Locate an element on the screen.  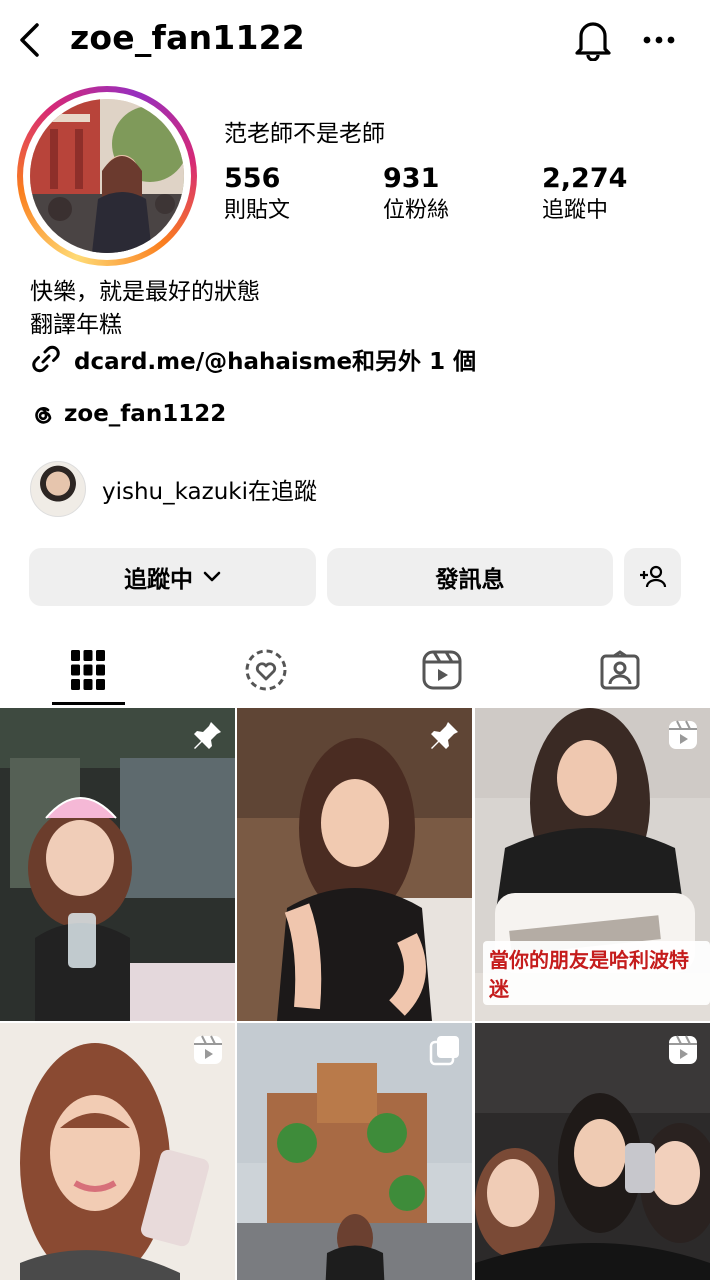
tab-collabs is located at coordinates (266, 670).